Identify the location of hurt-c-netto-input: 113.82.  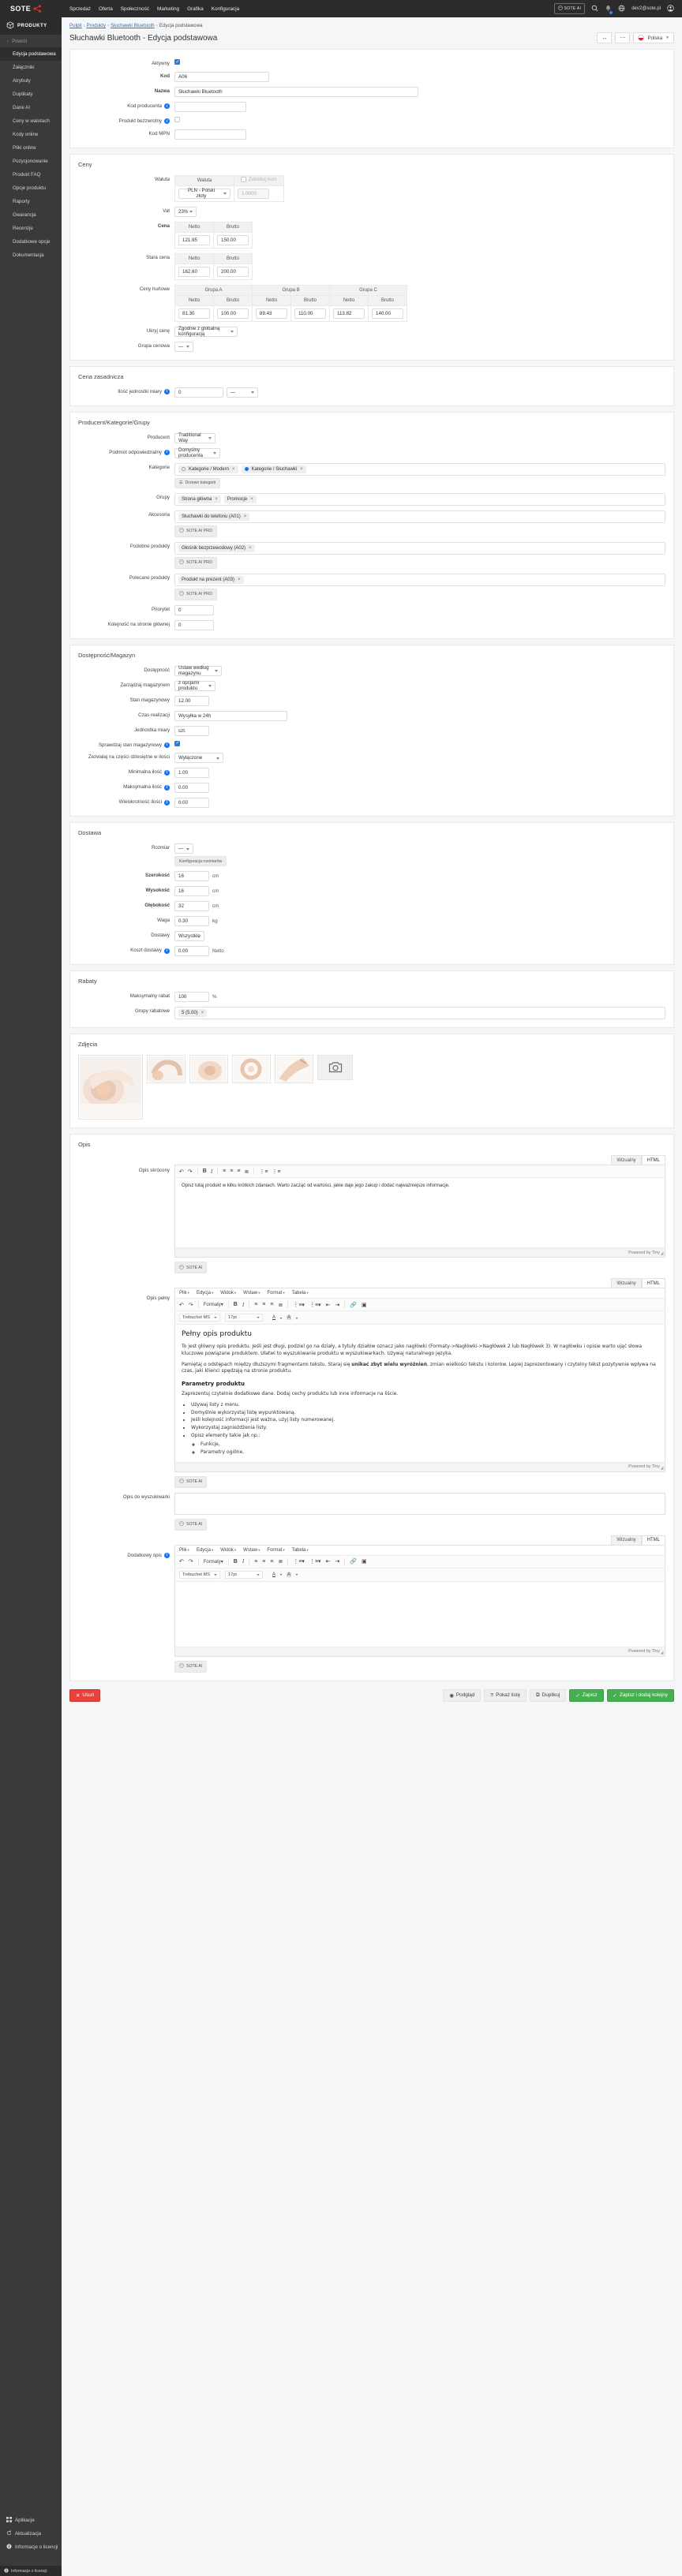
(349, 313).